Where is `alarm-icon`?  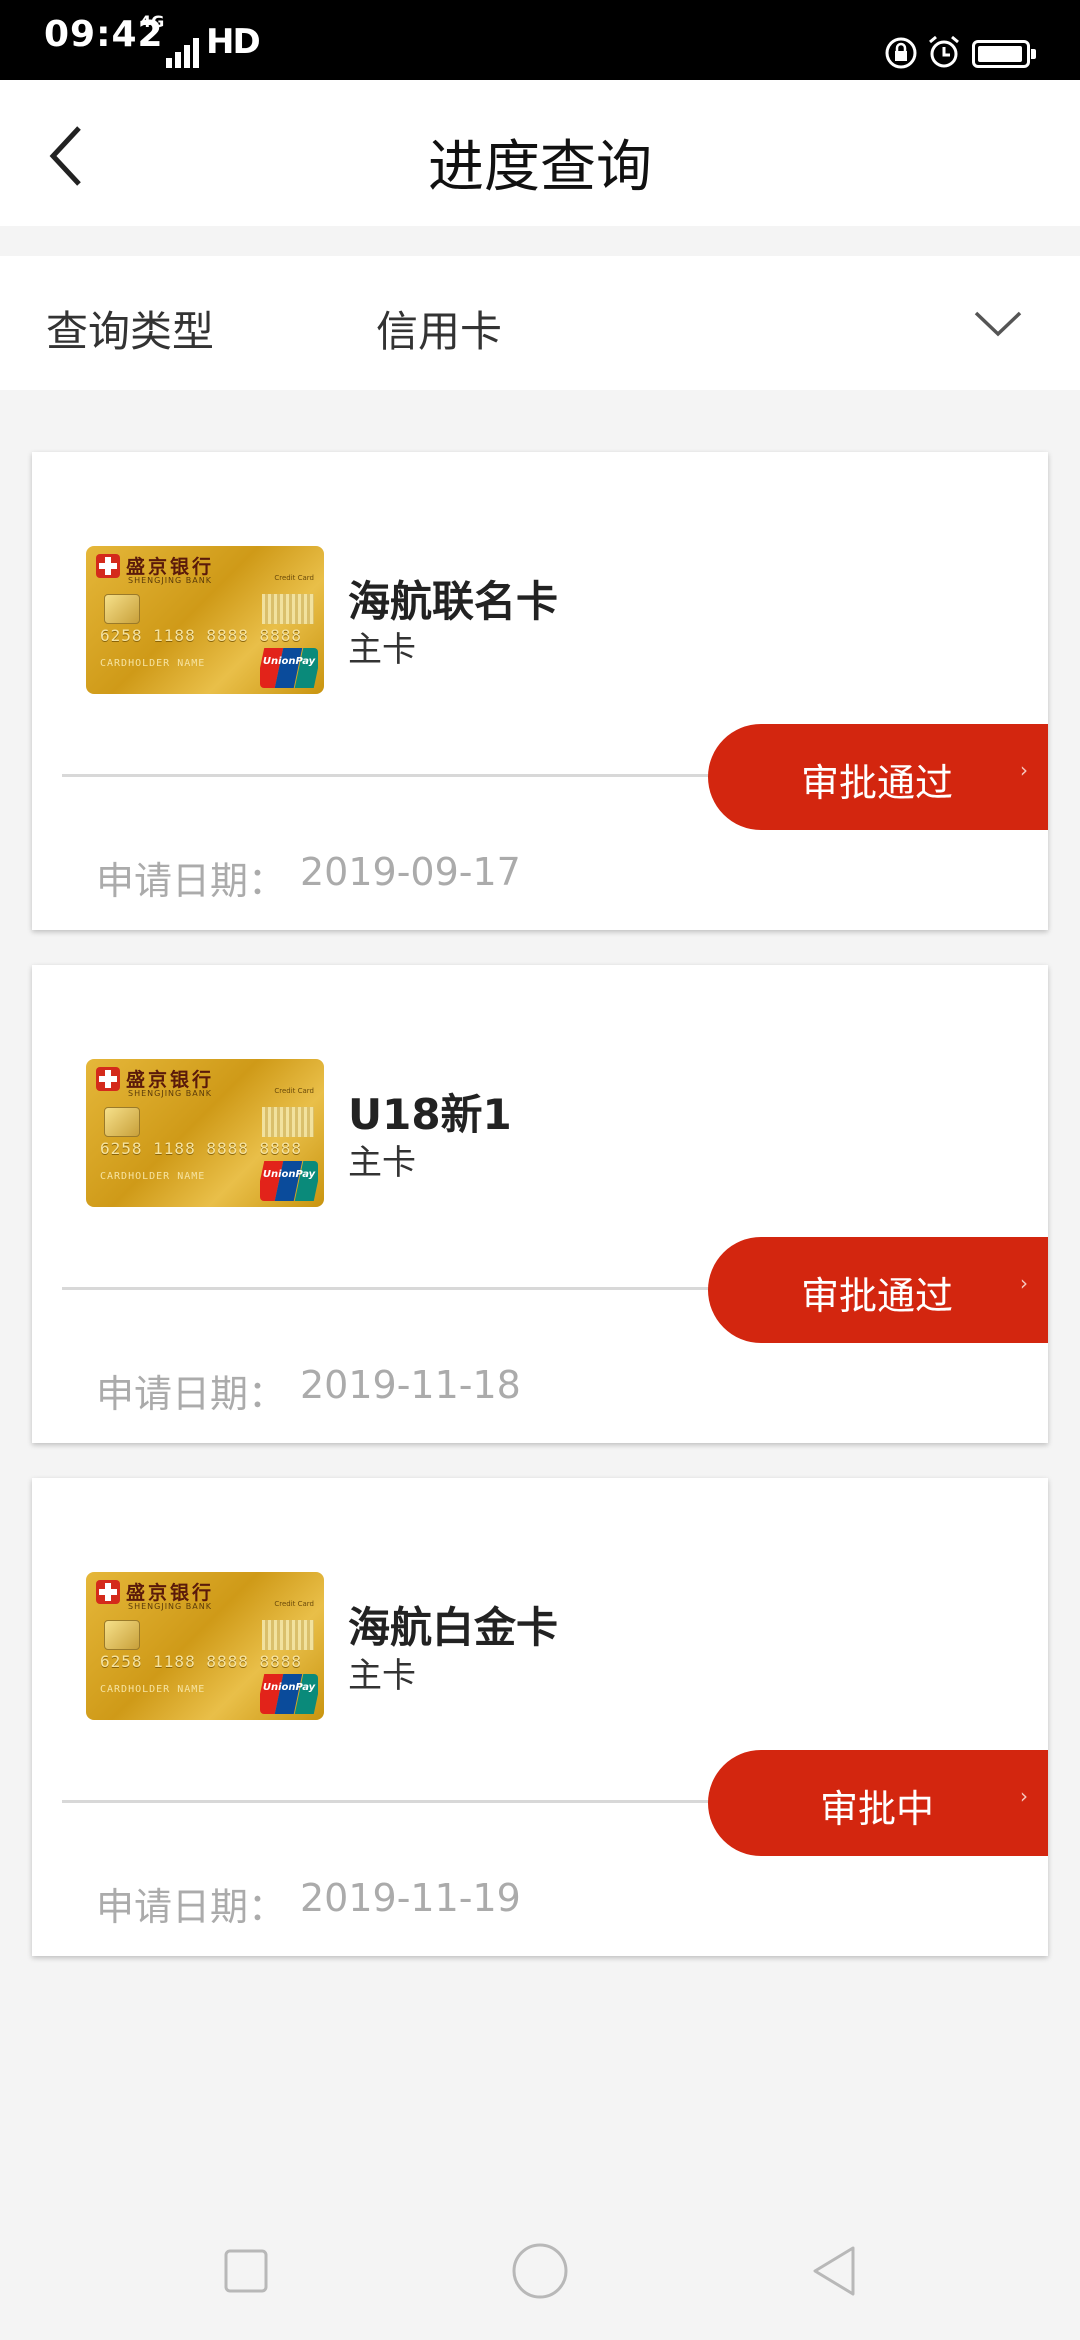 alarm-icon is located at coordinates (944, 51).